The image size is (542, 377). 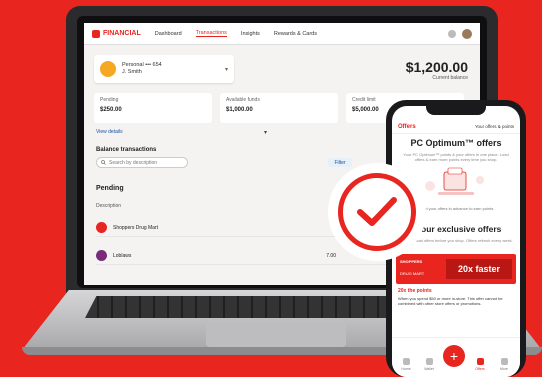 I want to click on search-input: Search by description, so click(x=142, y=162).